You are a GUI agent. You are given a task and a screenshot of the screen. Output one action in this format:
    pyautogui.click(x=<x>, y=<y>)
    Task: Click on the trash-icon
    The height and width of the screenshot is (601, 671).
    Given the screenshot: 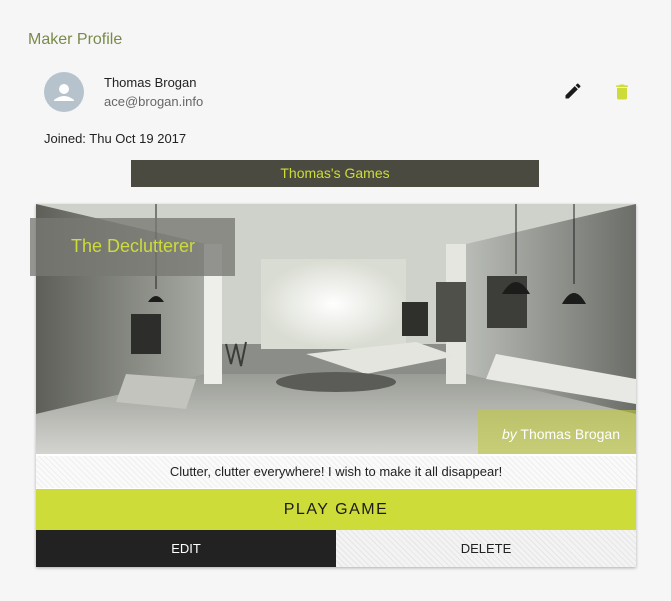 What is the action you would take?
    pyautogui.click(x=622, y=92)
    